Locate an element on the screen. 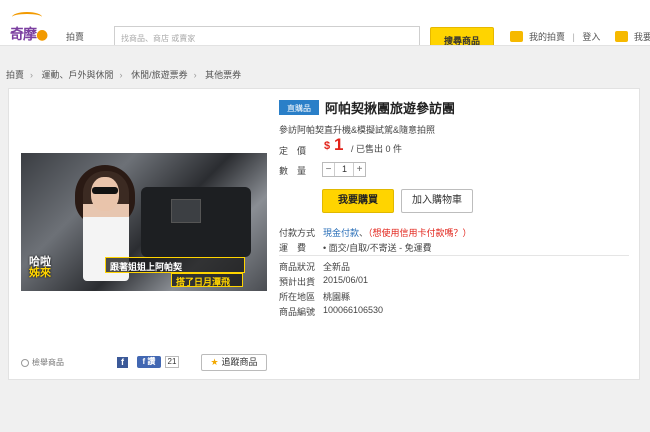  direct-buy-badge: 直購品 is located at coordinates (299, 107).